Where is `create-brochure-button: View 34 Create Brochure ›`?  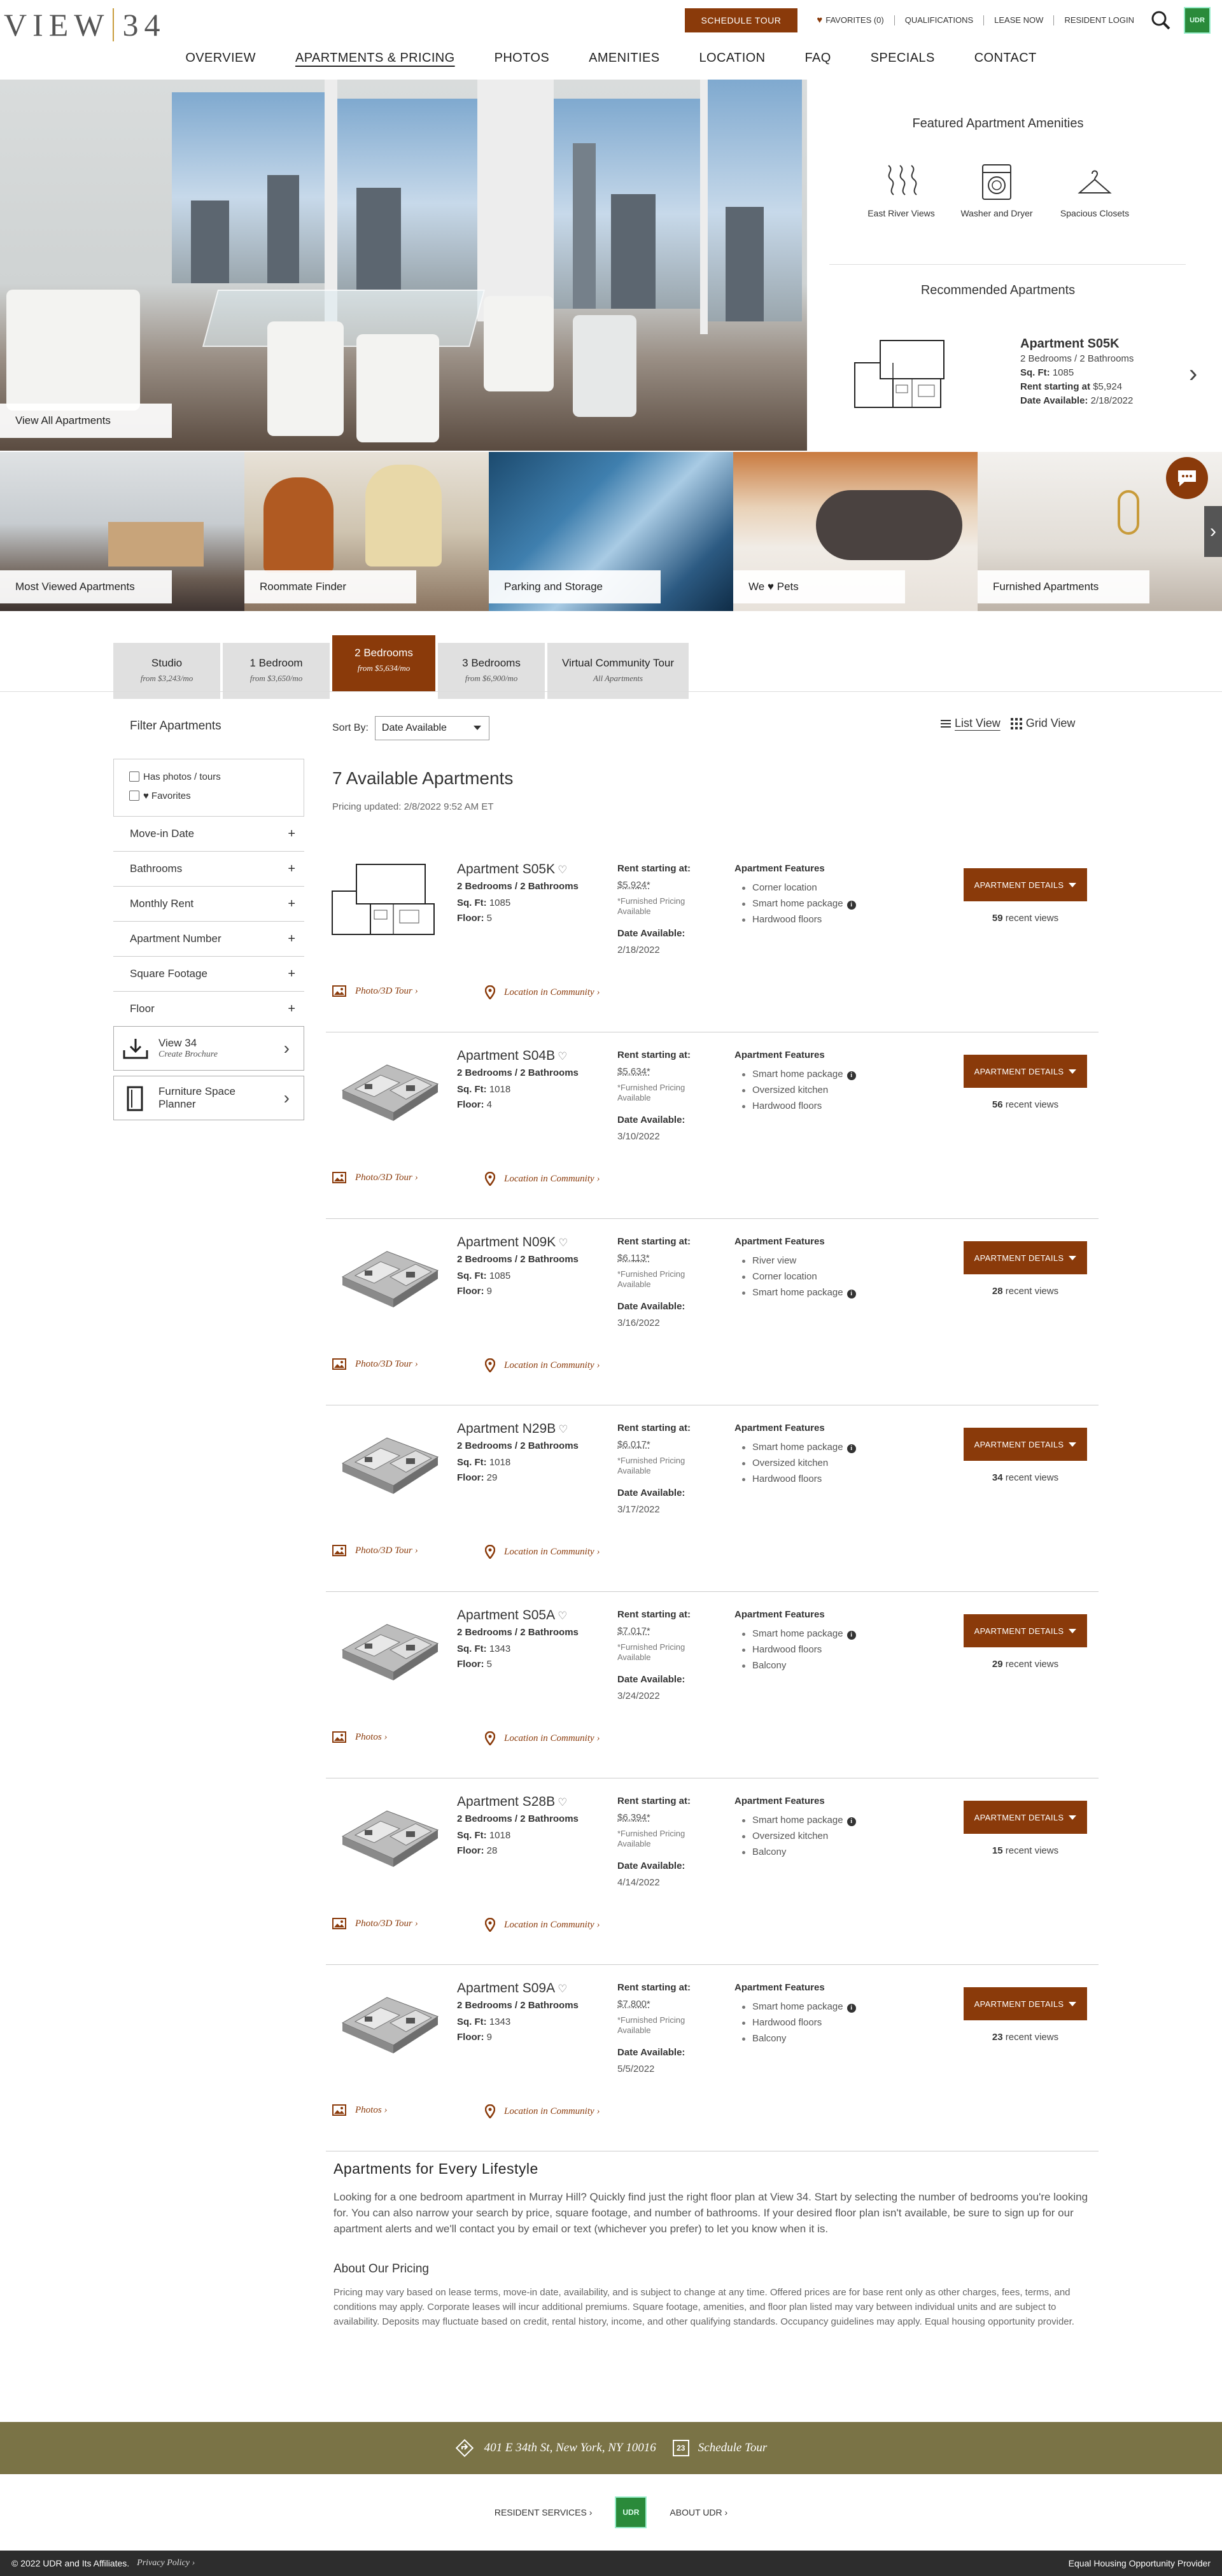 create-brochure-button: View 34 Create Brochure › is located at coordinates (208, 1049).